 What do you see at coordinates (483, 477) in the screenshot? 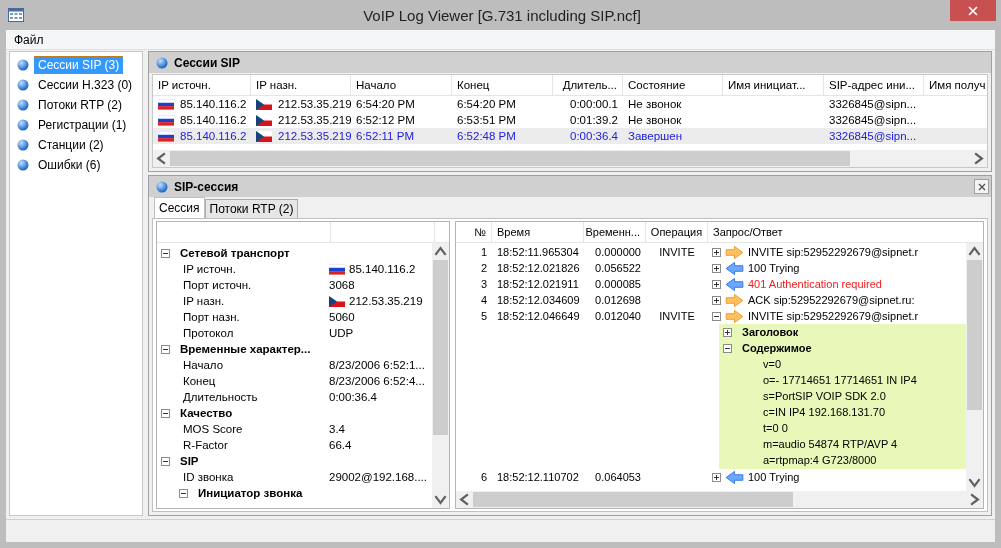
I see `table-cell: 6` at bounding box center [483, 477].